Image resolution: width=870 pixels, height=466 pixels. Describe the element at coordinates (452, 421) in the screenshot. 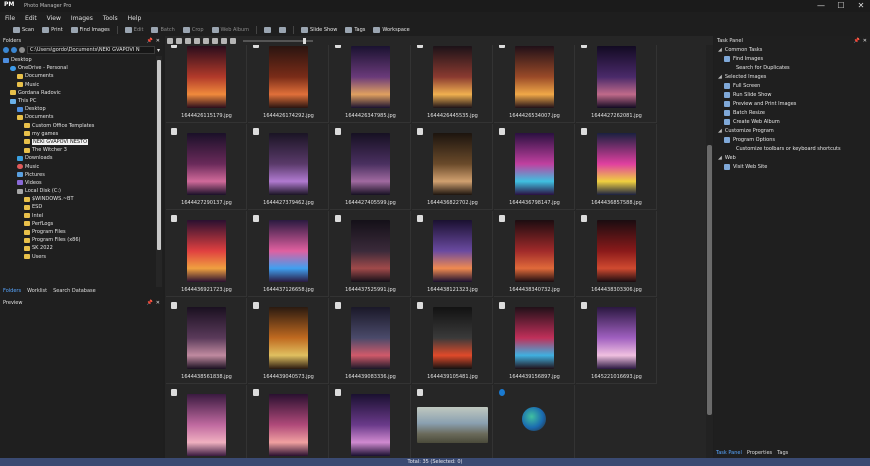

I see `thumbnail-item: tvrdjava001.png.png` at that location.